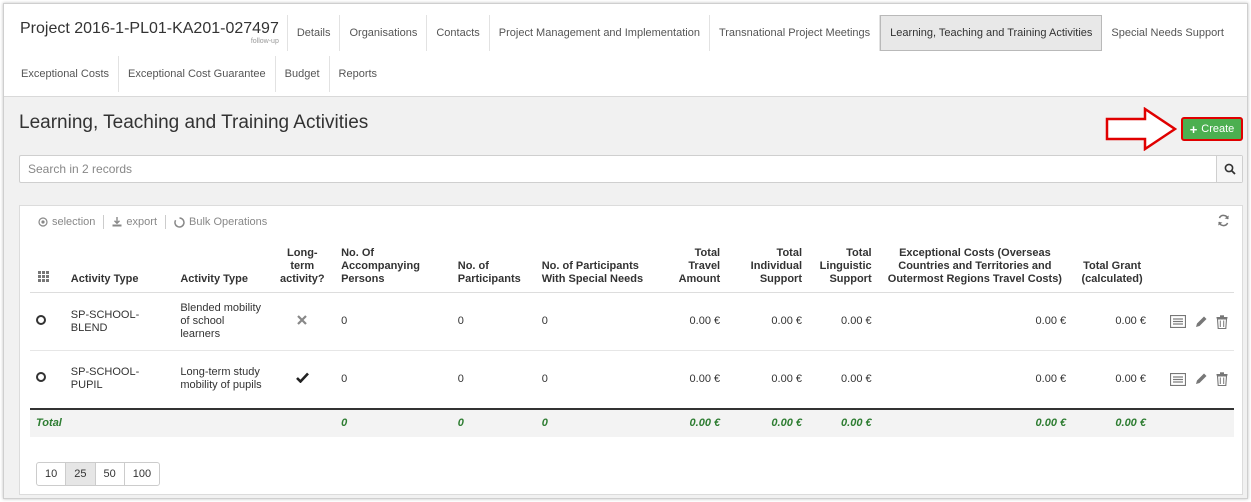  I want to click on checkmark-icon, so click(302, 378).